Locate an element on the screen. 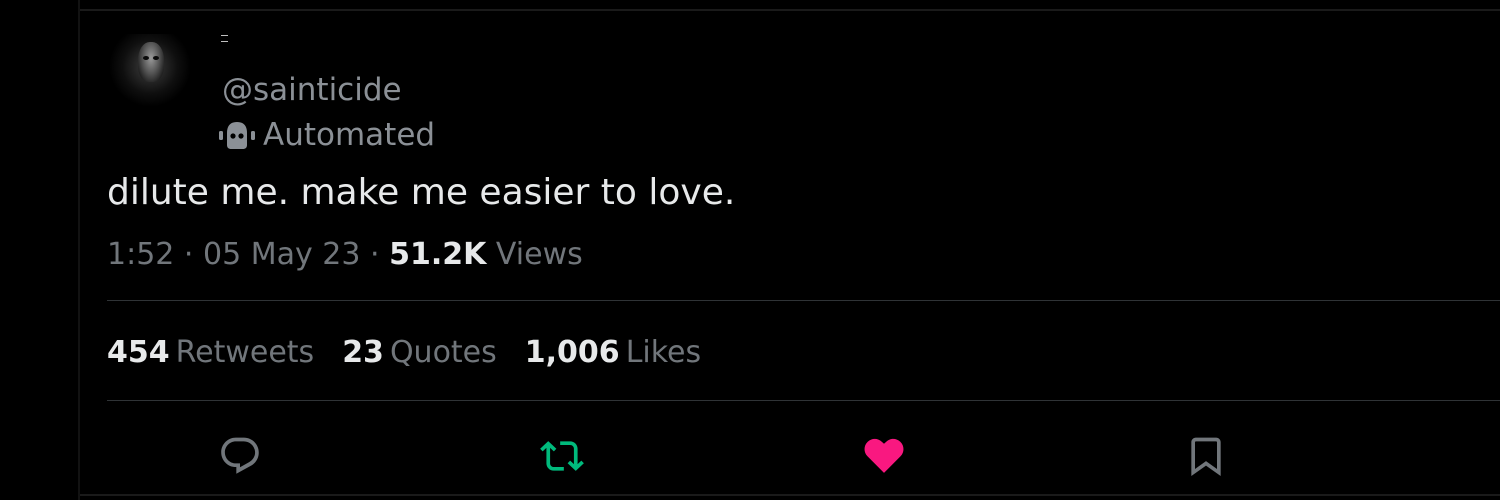 Image resolution: width=1500 pixels, height=500 pixels. retweets-stat: 454 Retweets is located at coordinates (210, 353).